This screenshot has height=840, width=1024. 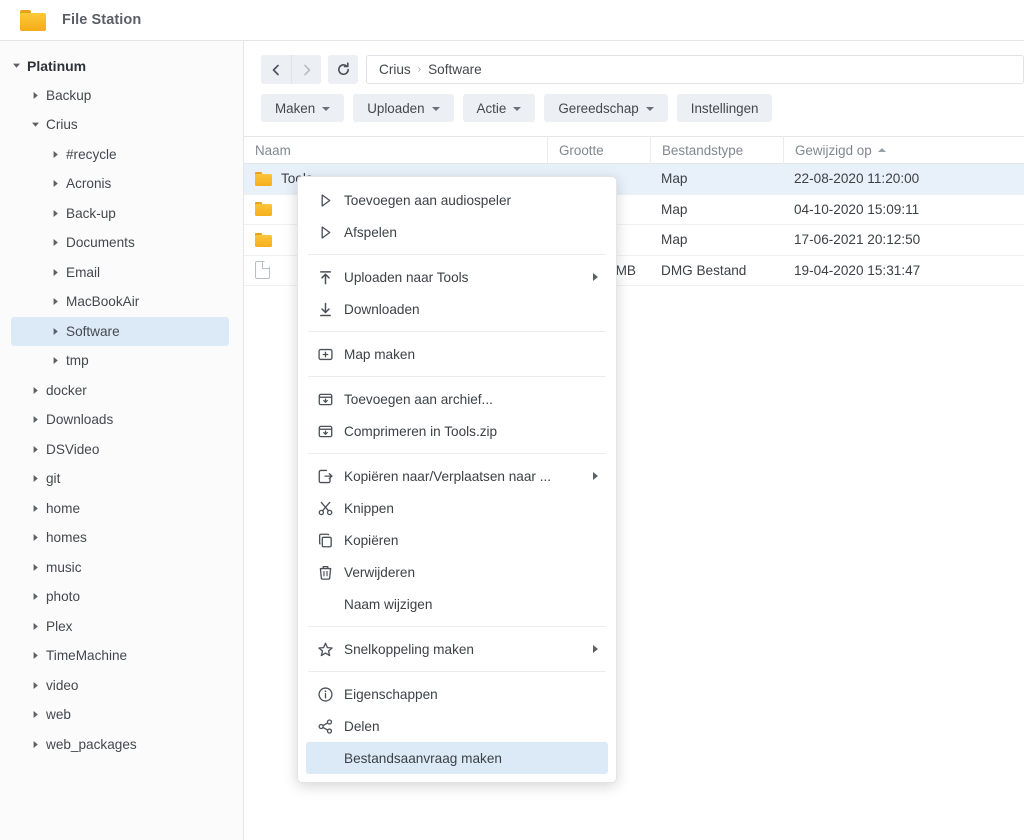 I want to click on column-header-naam: Naam, so click(x=395, y=150).